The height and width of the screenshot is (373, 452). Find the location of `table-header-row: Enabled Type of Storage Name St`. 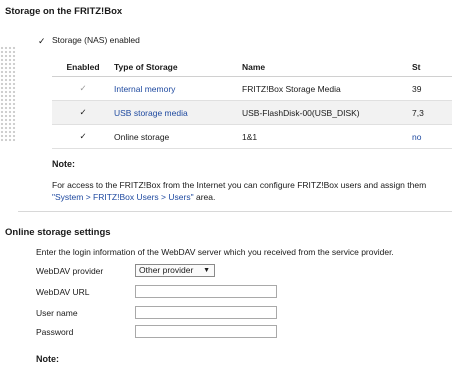

table-header-row: Enabled Type of Storage Name St is located at coordinates (252, 67).